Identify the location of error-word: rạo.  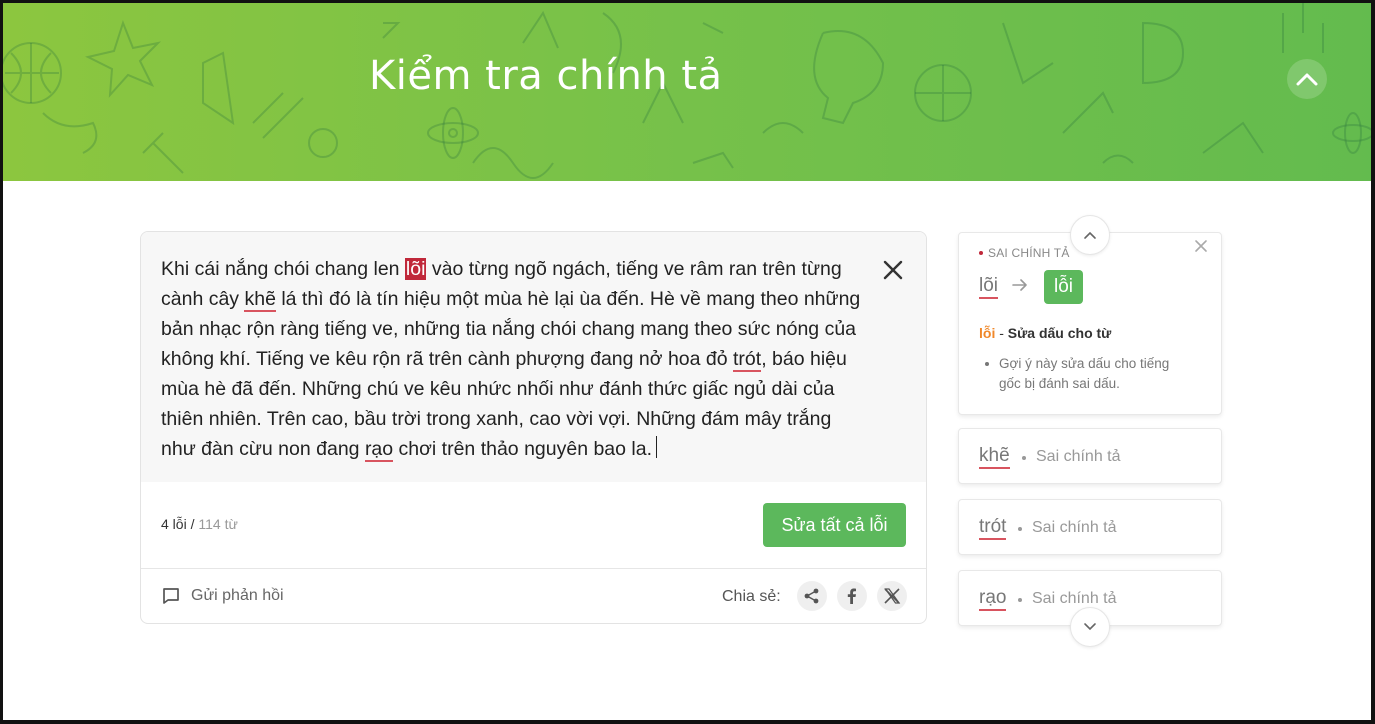
(379, 450).